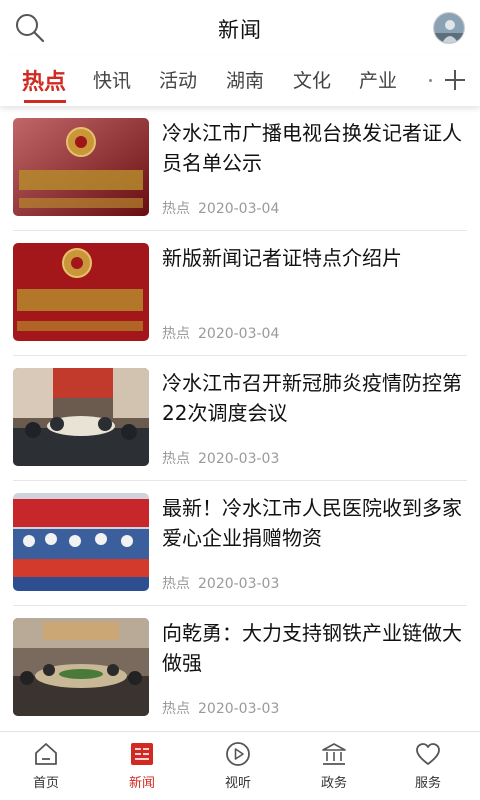 Image resolution: width=480 pixels, height=800 pixels. Describe the element at coordinates (45, 101) in the screenshot. I see `active-tab-indicator` at that location.